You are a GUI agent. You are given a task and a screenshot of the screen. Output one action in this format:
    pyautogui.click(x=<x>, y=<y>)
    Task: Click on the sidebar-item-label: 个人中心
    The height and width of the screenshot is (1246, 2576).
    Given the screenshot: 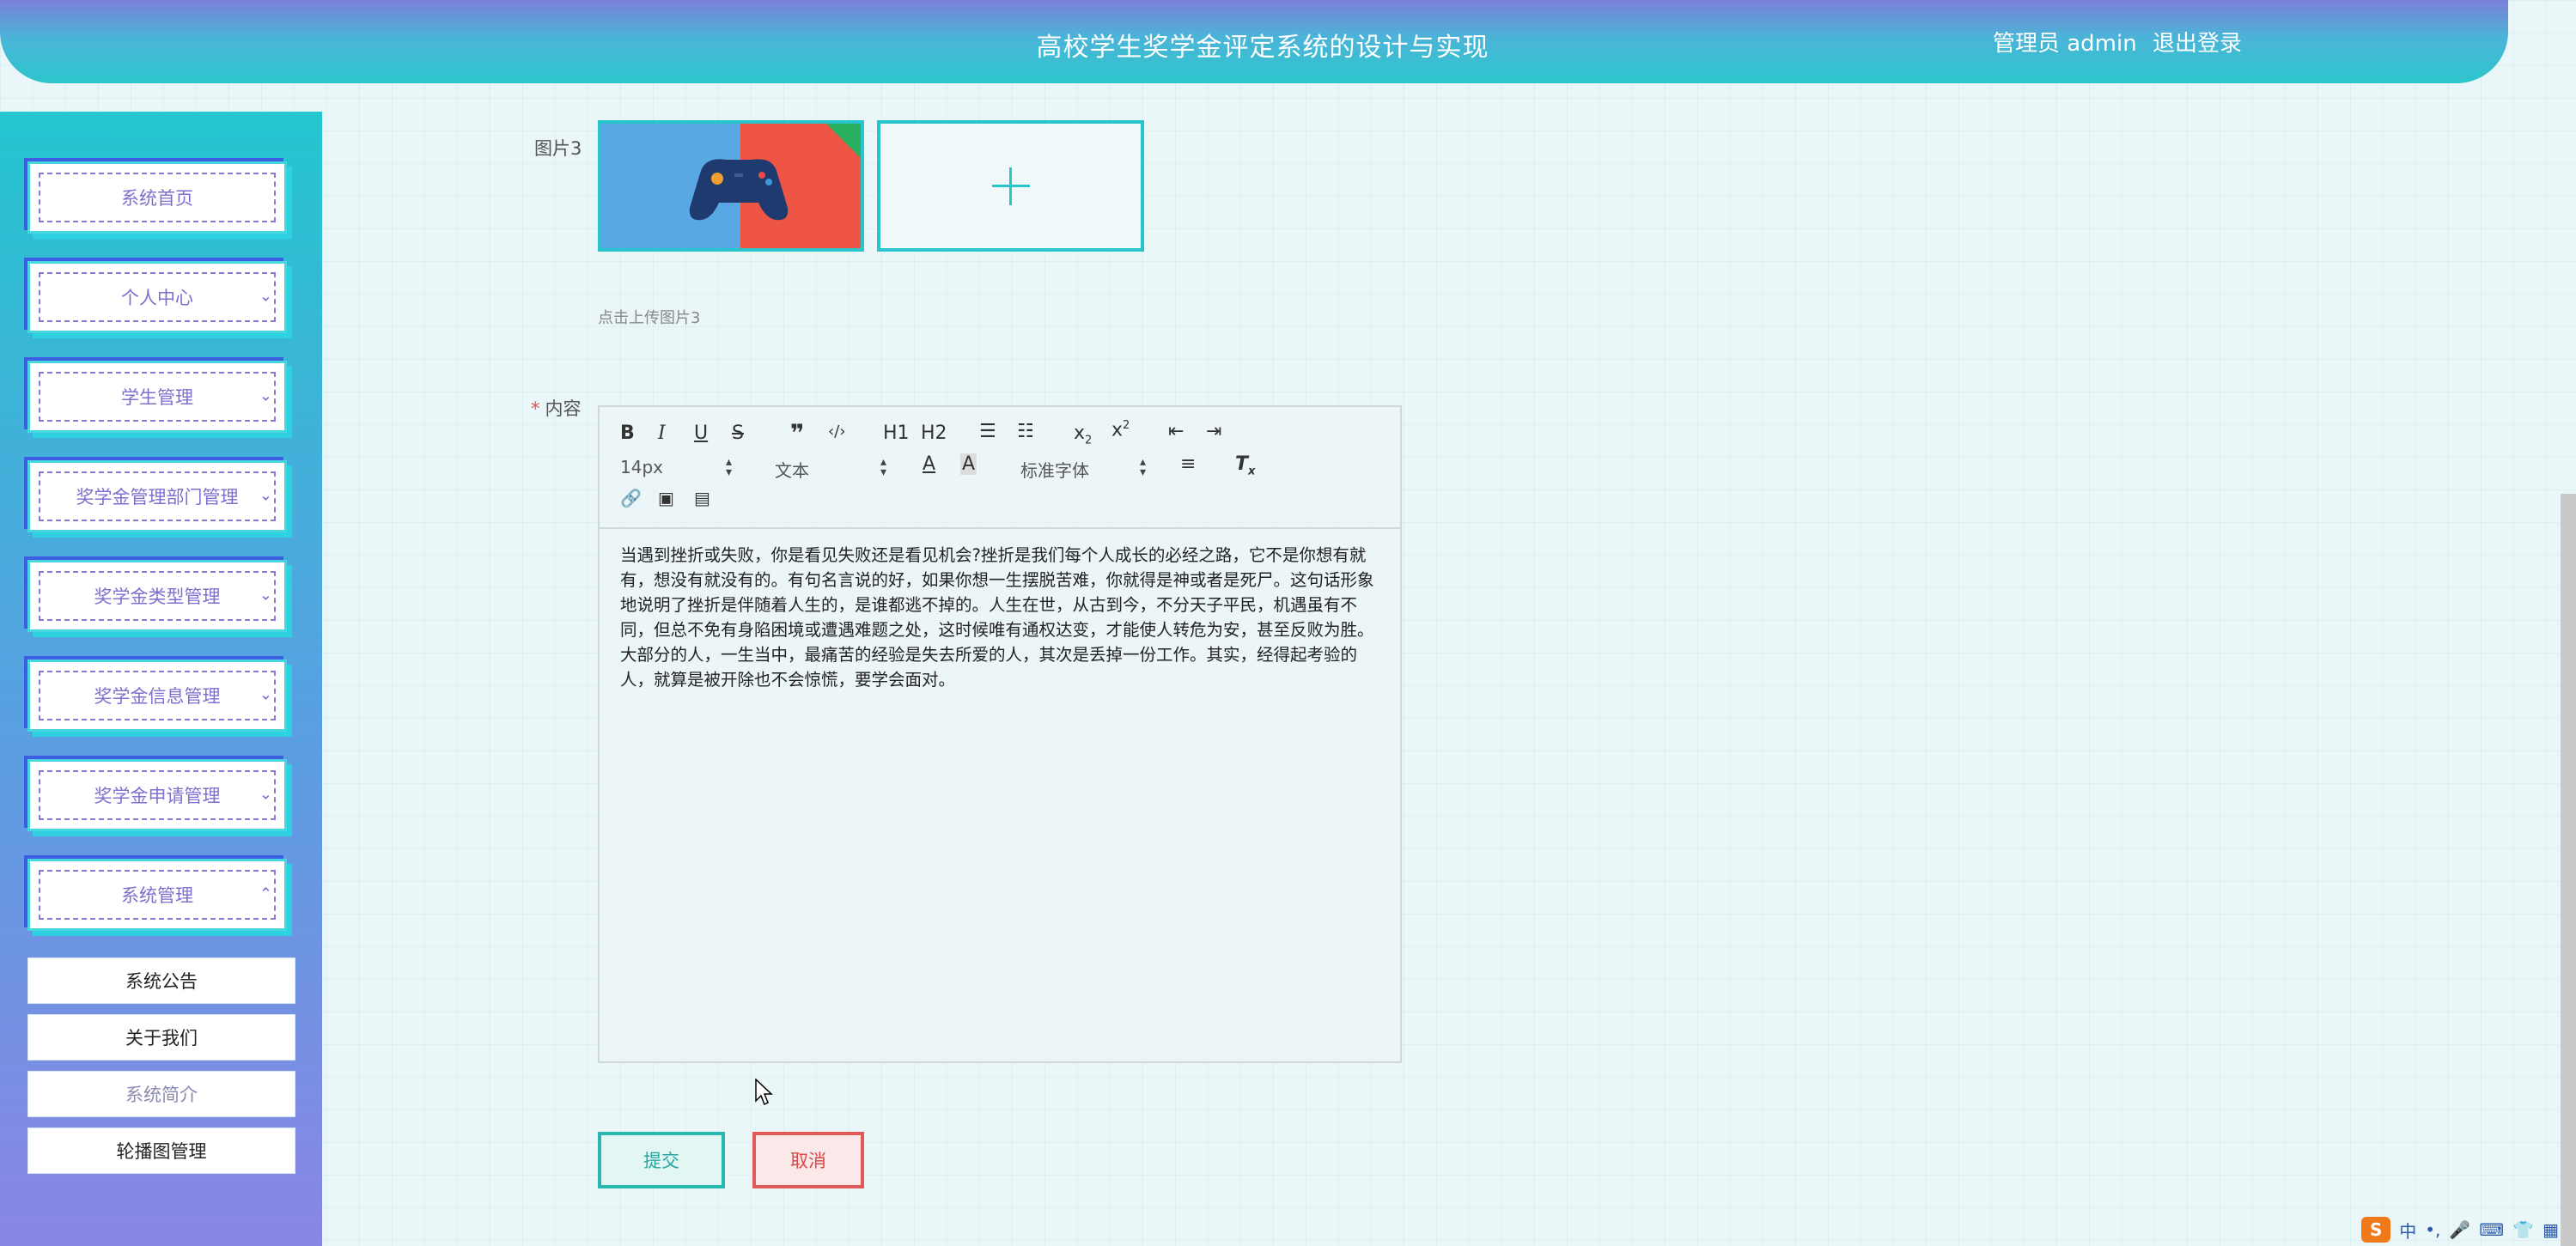 What is the action you would take?
    pyautogui.click(x=157, y=298)
    